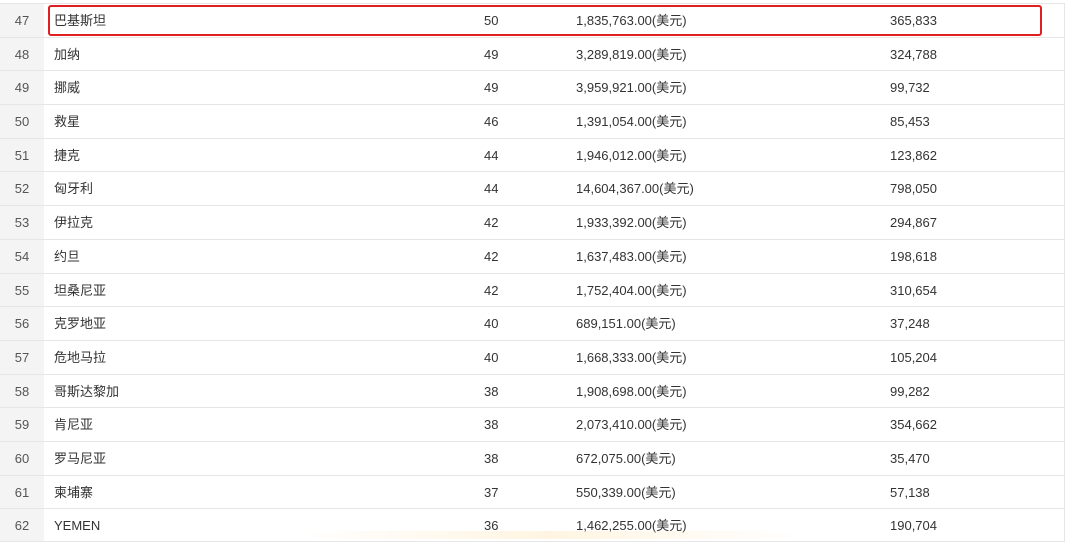 The height and width of the screenshot is (543, 1080). What do you see at coordinates (74, 425) in the screenshot?
I see `country-name: 肯尼亚` at bounding box center [74, 425].